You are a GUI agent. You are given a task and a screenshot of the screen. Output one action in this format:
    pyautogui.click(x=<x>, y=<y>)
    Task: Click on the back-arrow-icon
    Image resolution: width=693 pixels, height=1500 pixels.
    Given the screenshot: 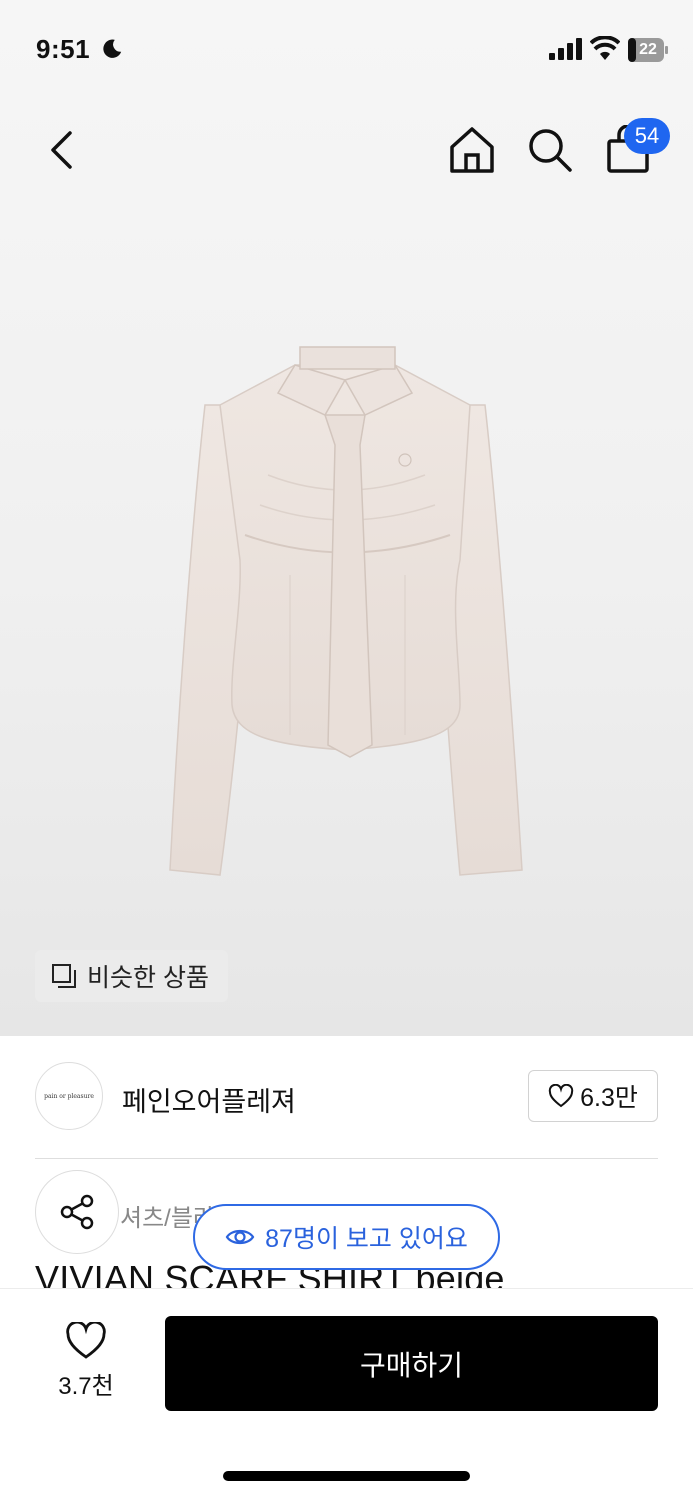 What is the action you would take?
    pyautogui.click(x=61, y=150)
    